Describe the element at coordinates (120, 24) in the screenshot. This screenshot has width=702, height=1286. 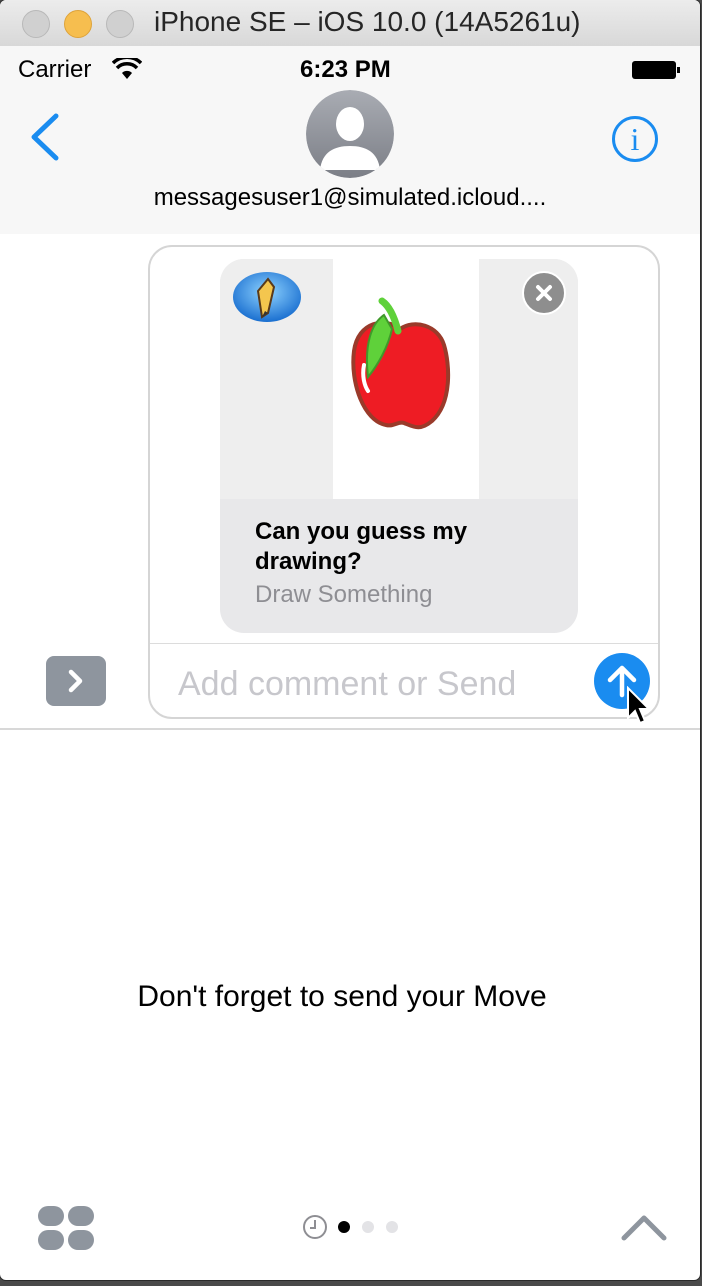
I see `zoom-window-button` at that location.